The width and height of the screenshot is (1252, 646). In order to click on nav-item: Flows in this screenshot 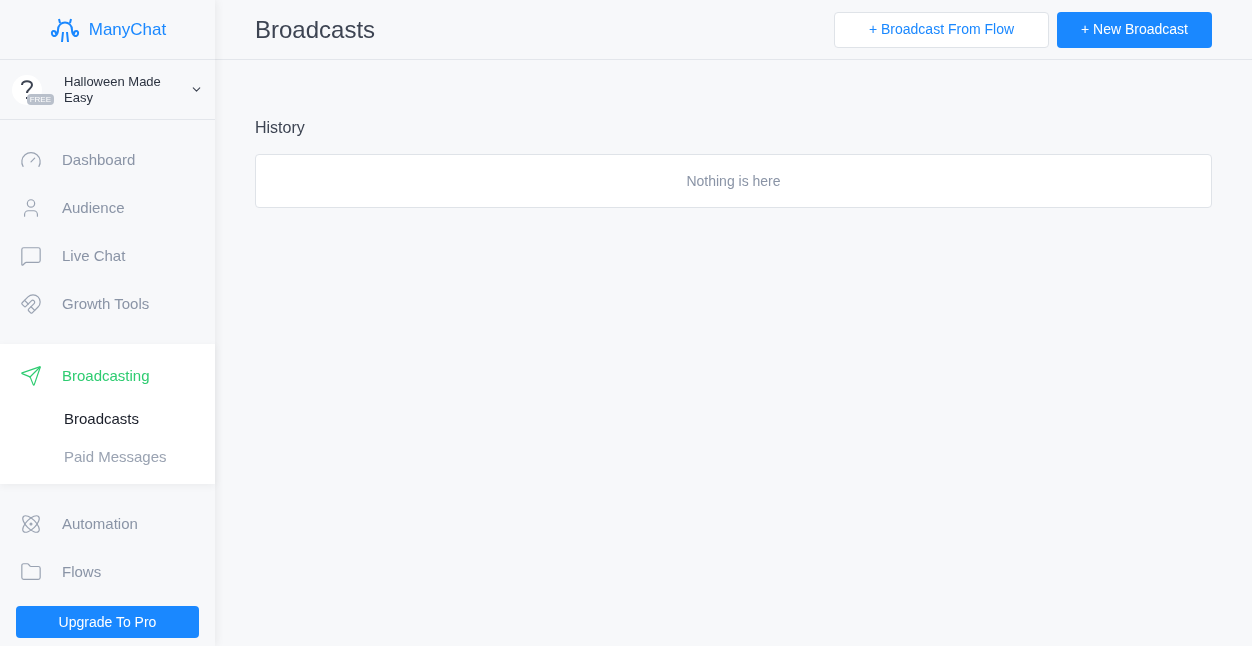, I will do `click(107, 572)`.